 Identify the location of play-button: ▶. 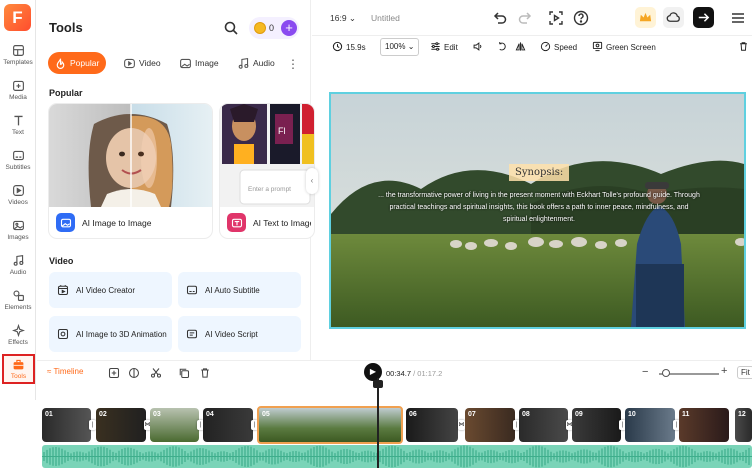
(373, 372).